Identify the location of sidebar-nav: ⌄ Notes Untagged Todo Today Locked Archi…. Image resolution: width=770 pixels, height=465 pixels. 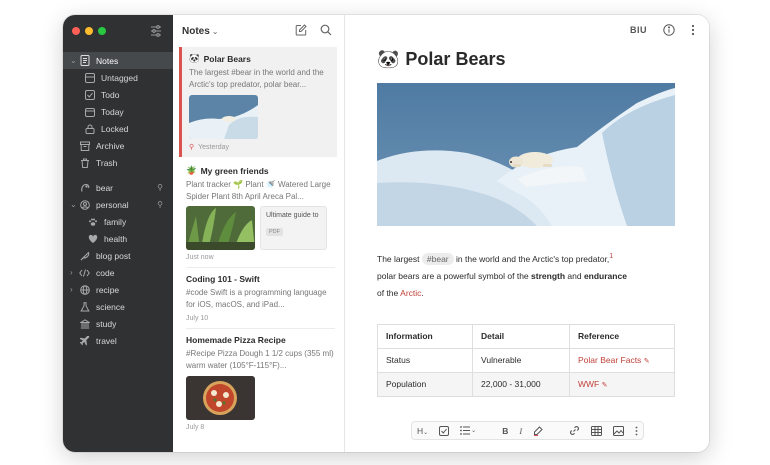
(118, 200).